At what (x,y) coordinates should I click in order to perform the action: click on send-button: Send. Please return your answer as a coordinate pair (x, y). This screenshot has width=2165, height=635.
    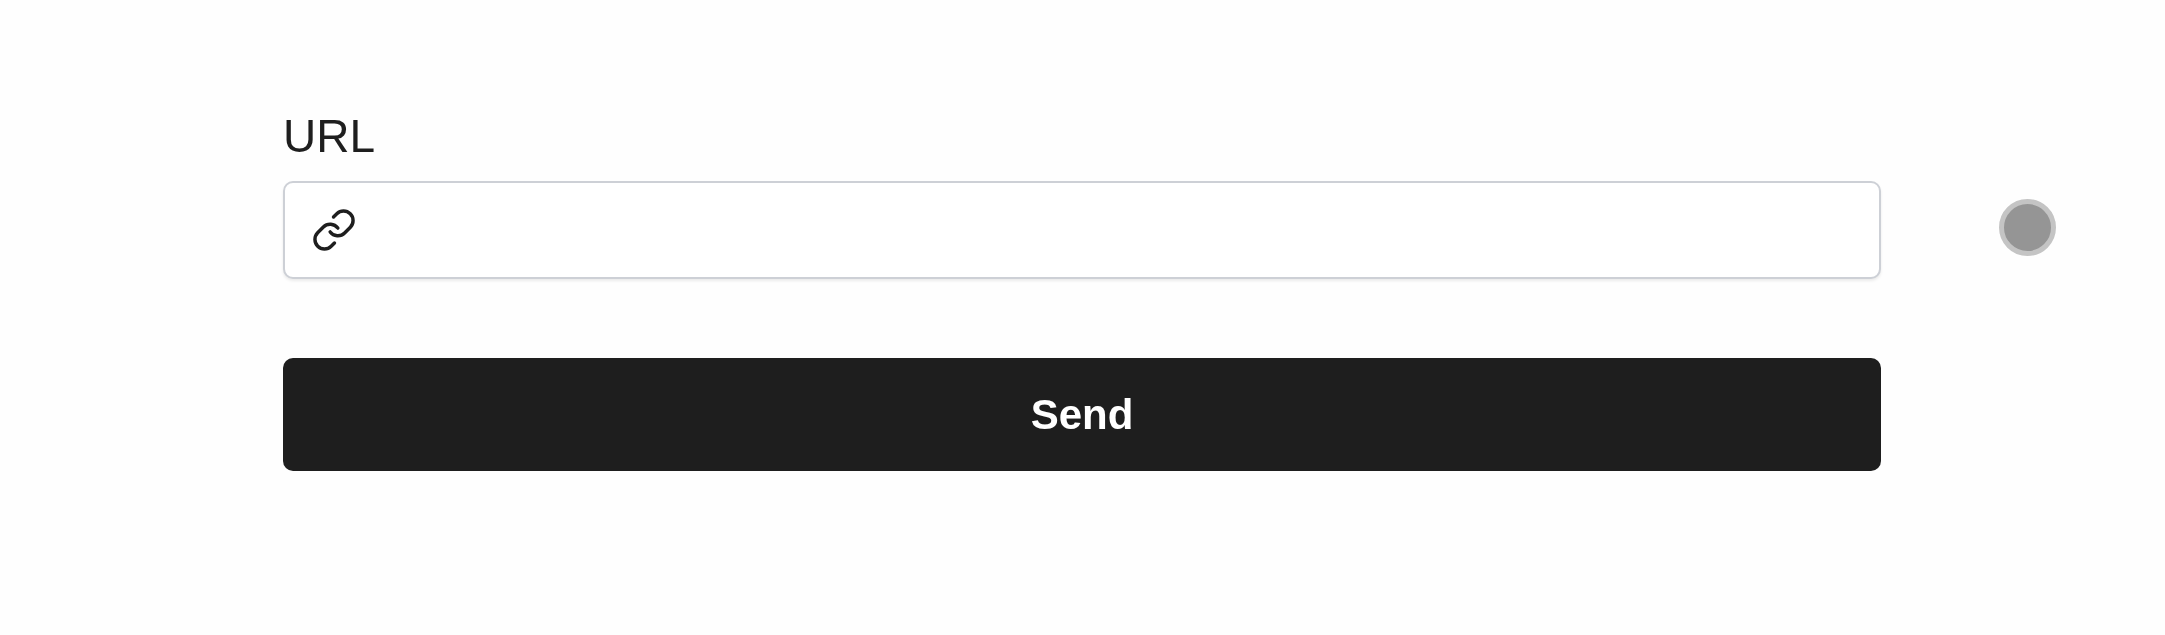
    Looking at the image, I should click on (1082, 414).